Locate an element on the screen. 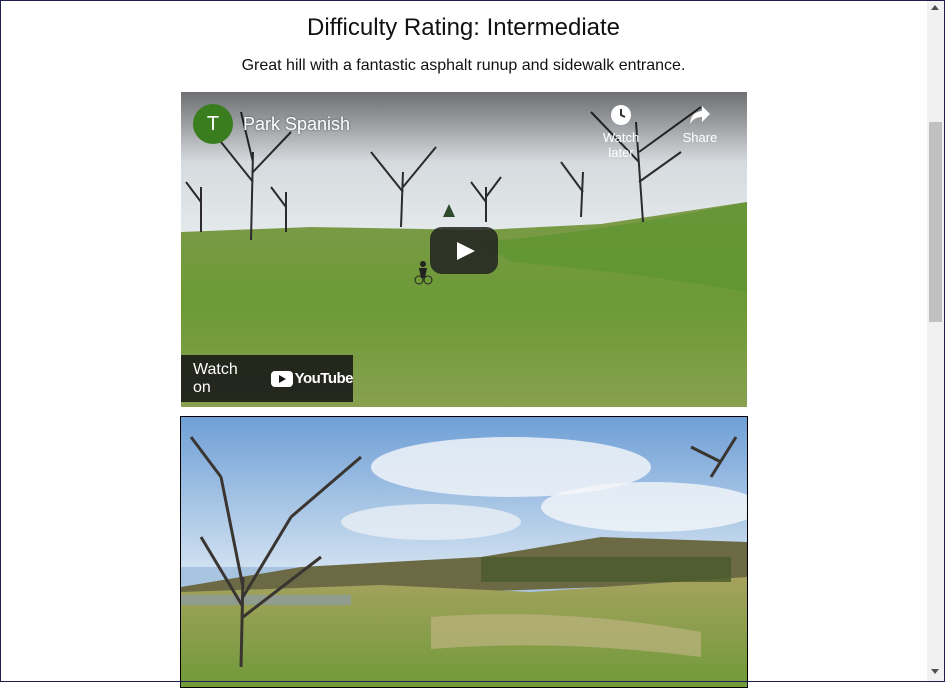 The width and height of the screenshot is (945, 688). watch-later-button: Watch later is located at coordinates (621, 132).